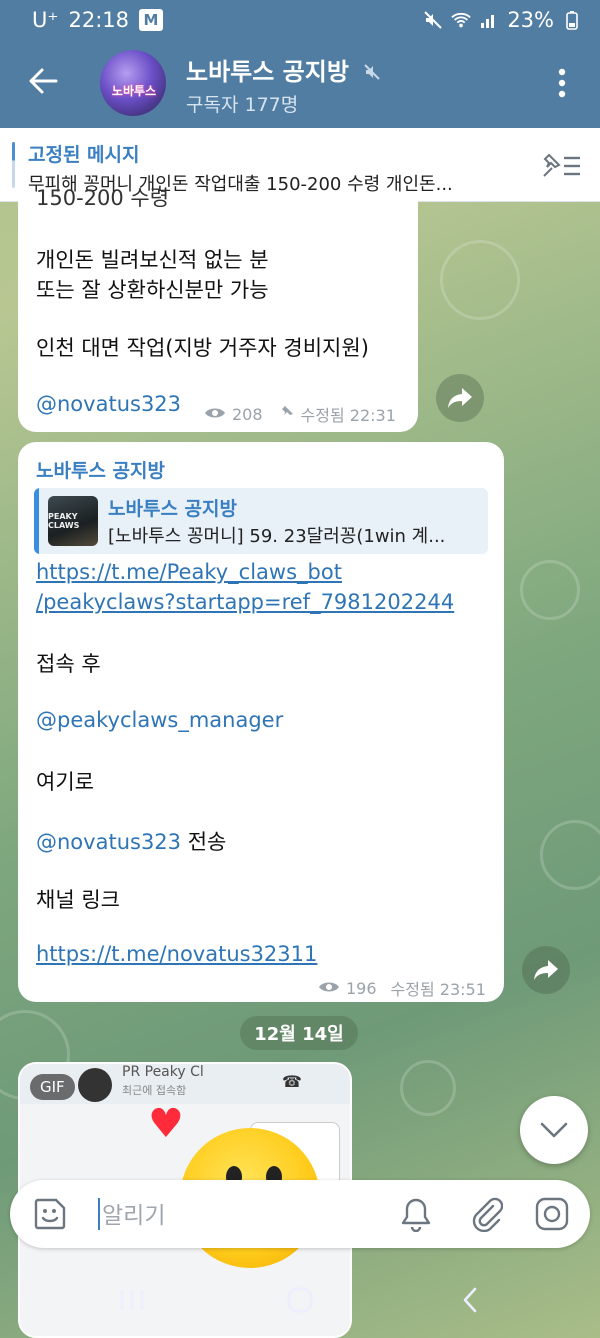 The image size is (600, 1338). What do you see at coordinates (299, 1033) in the screenshot?
I see `date-separator: 12월 14일` at bounding box center [299, 1033].